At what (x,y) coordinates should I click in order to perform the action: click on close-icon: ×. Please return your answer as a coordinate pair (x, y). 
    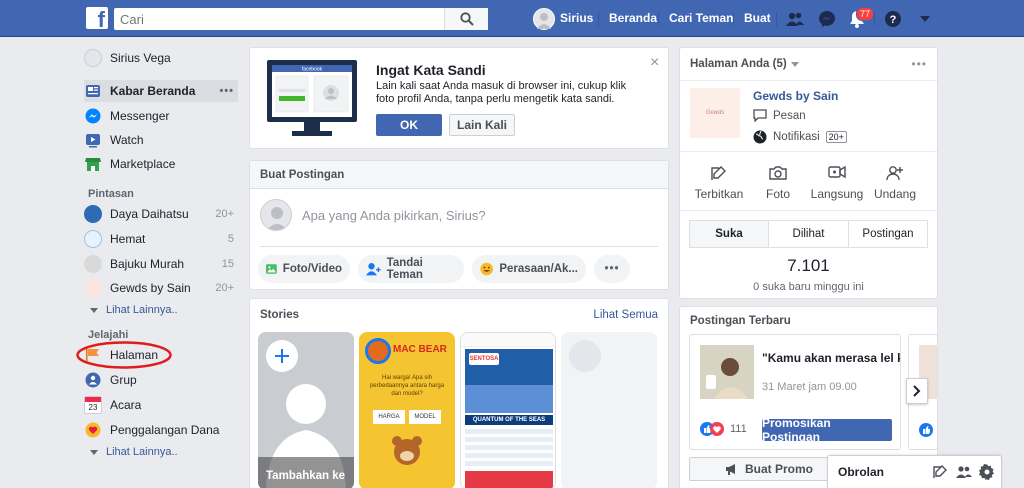
    Looking at the image, I should click on (654, 63).